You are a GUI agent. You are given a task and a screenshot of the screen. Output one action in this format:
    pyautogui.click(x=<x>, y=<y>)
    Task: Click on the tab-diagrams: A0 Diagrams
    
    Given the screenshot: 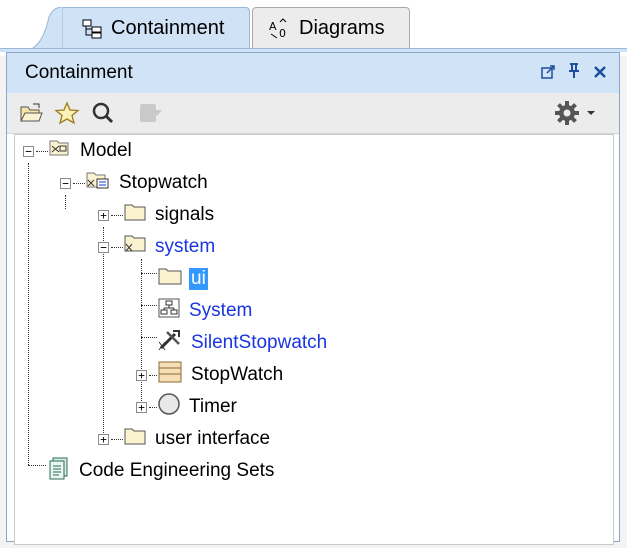 What is the action you would take?
    pyautogui.click(x=331, y=28)
    